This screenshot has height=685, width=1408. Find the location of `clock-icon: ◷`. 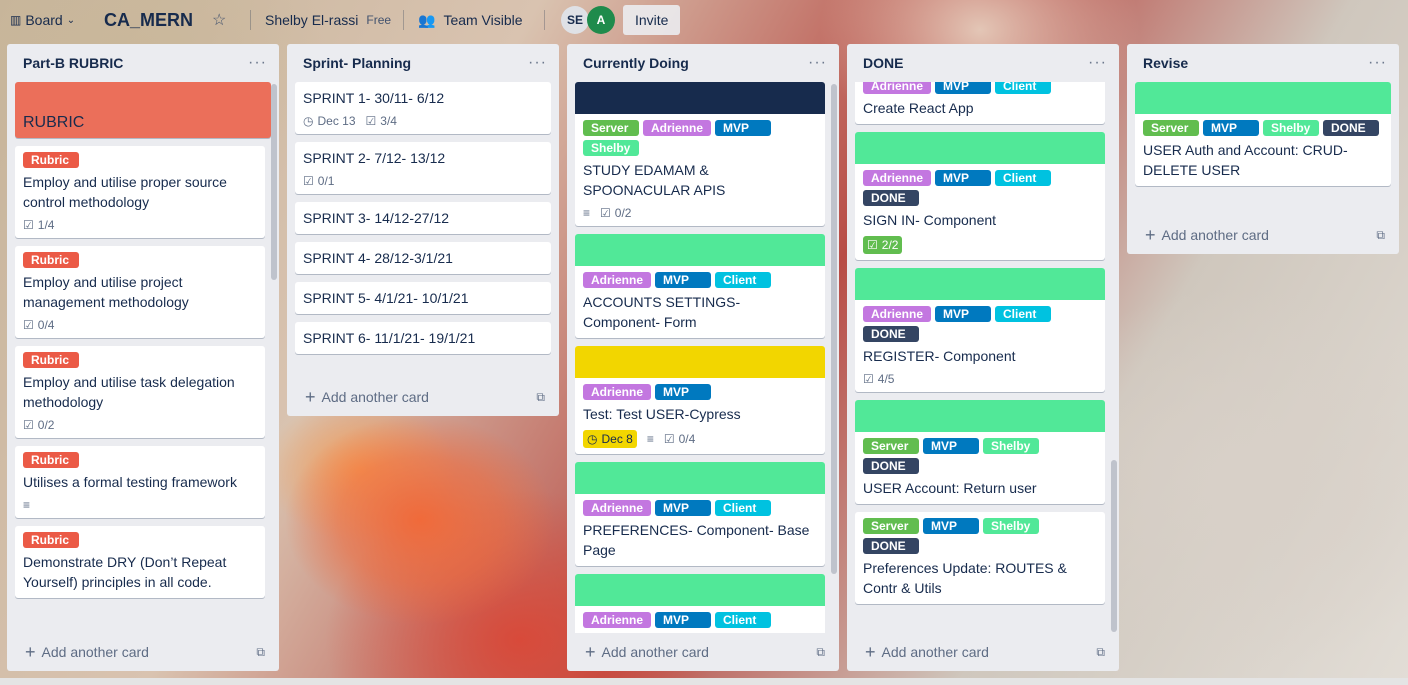

clock-icon: ◷ is located at coordinates (308, 121).